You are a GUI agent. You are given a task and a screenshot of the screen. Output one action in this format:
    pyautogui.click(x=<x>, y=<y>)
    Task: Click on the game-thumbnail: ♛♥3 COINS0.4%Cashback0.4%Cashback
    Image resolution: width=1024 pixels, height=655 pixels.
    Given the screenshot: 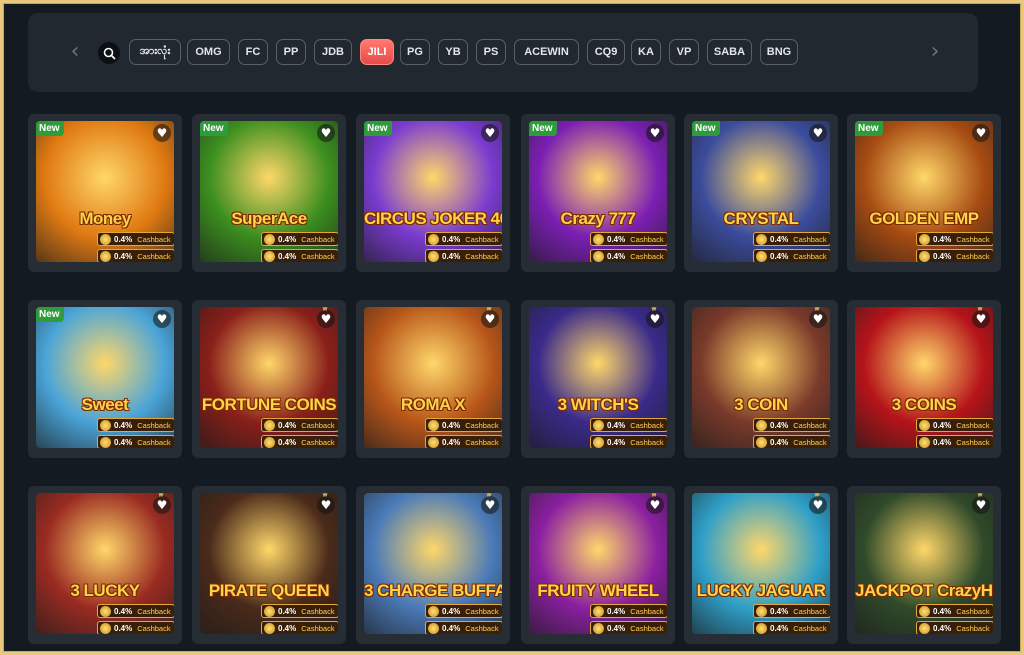 What is the action you would take?
    pyautogui.click(x=924, y=377)
    